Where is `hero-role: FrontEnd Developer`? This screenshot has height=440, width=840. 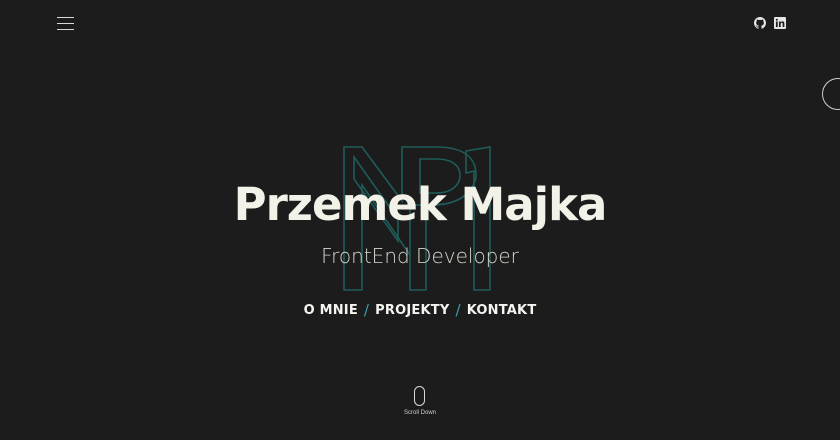
hero-role: FrontEnd Developer is located at coordinates (420, 256).